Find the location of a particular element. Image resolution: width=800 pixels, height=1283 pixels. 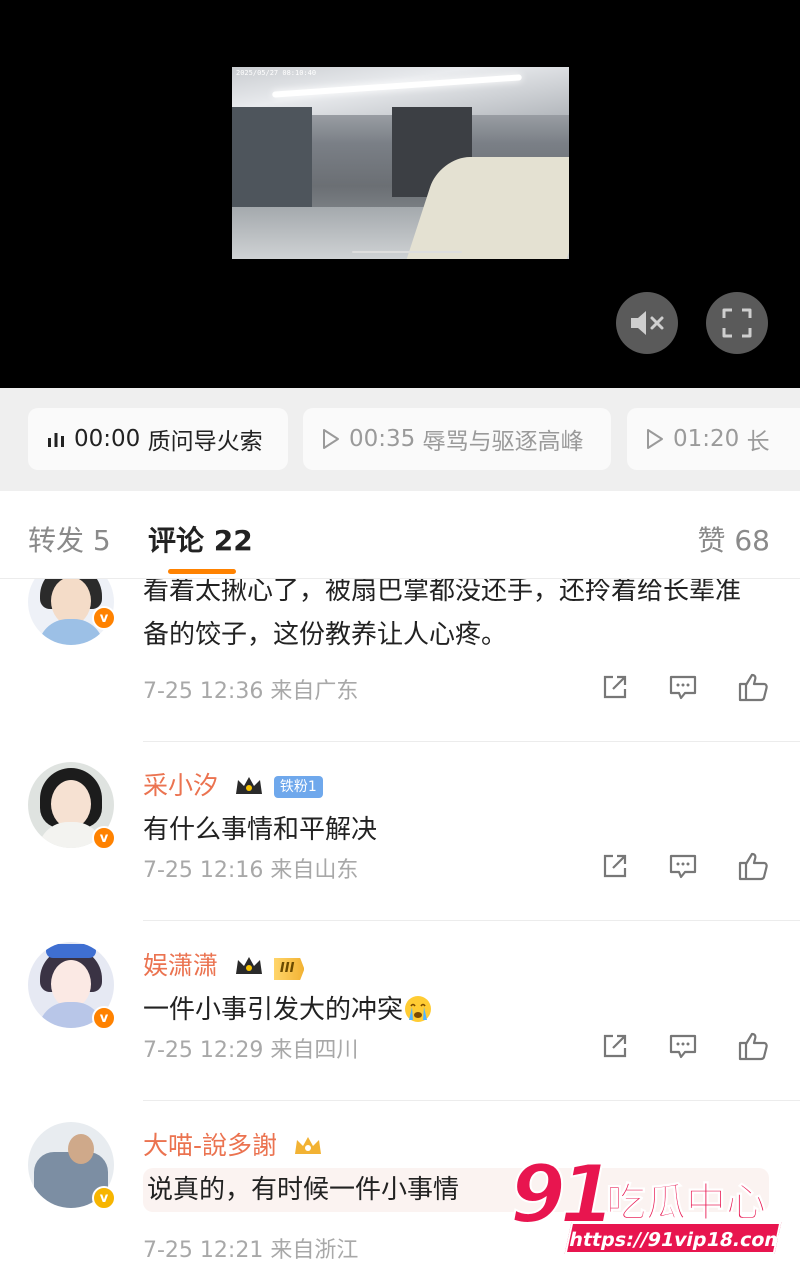

chapter-item-0: 00:00 质问导火索 is located at coordinates (158, 439).